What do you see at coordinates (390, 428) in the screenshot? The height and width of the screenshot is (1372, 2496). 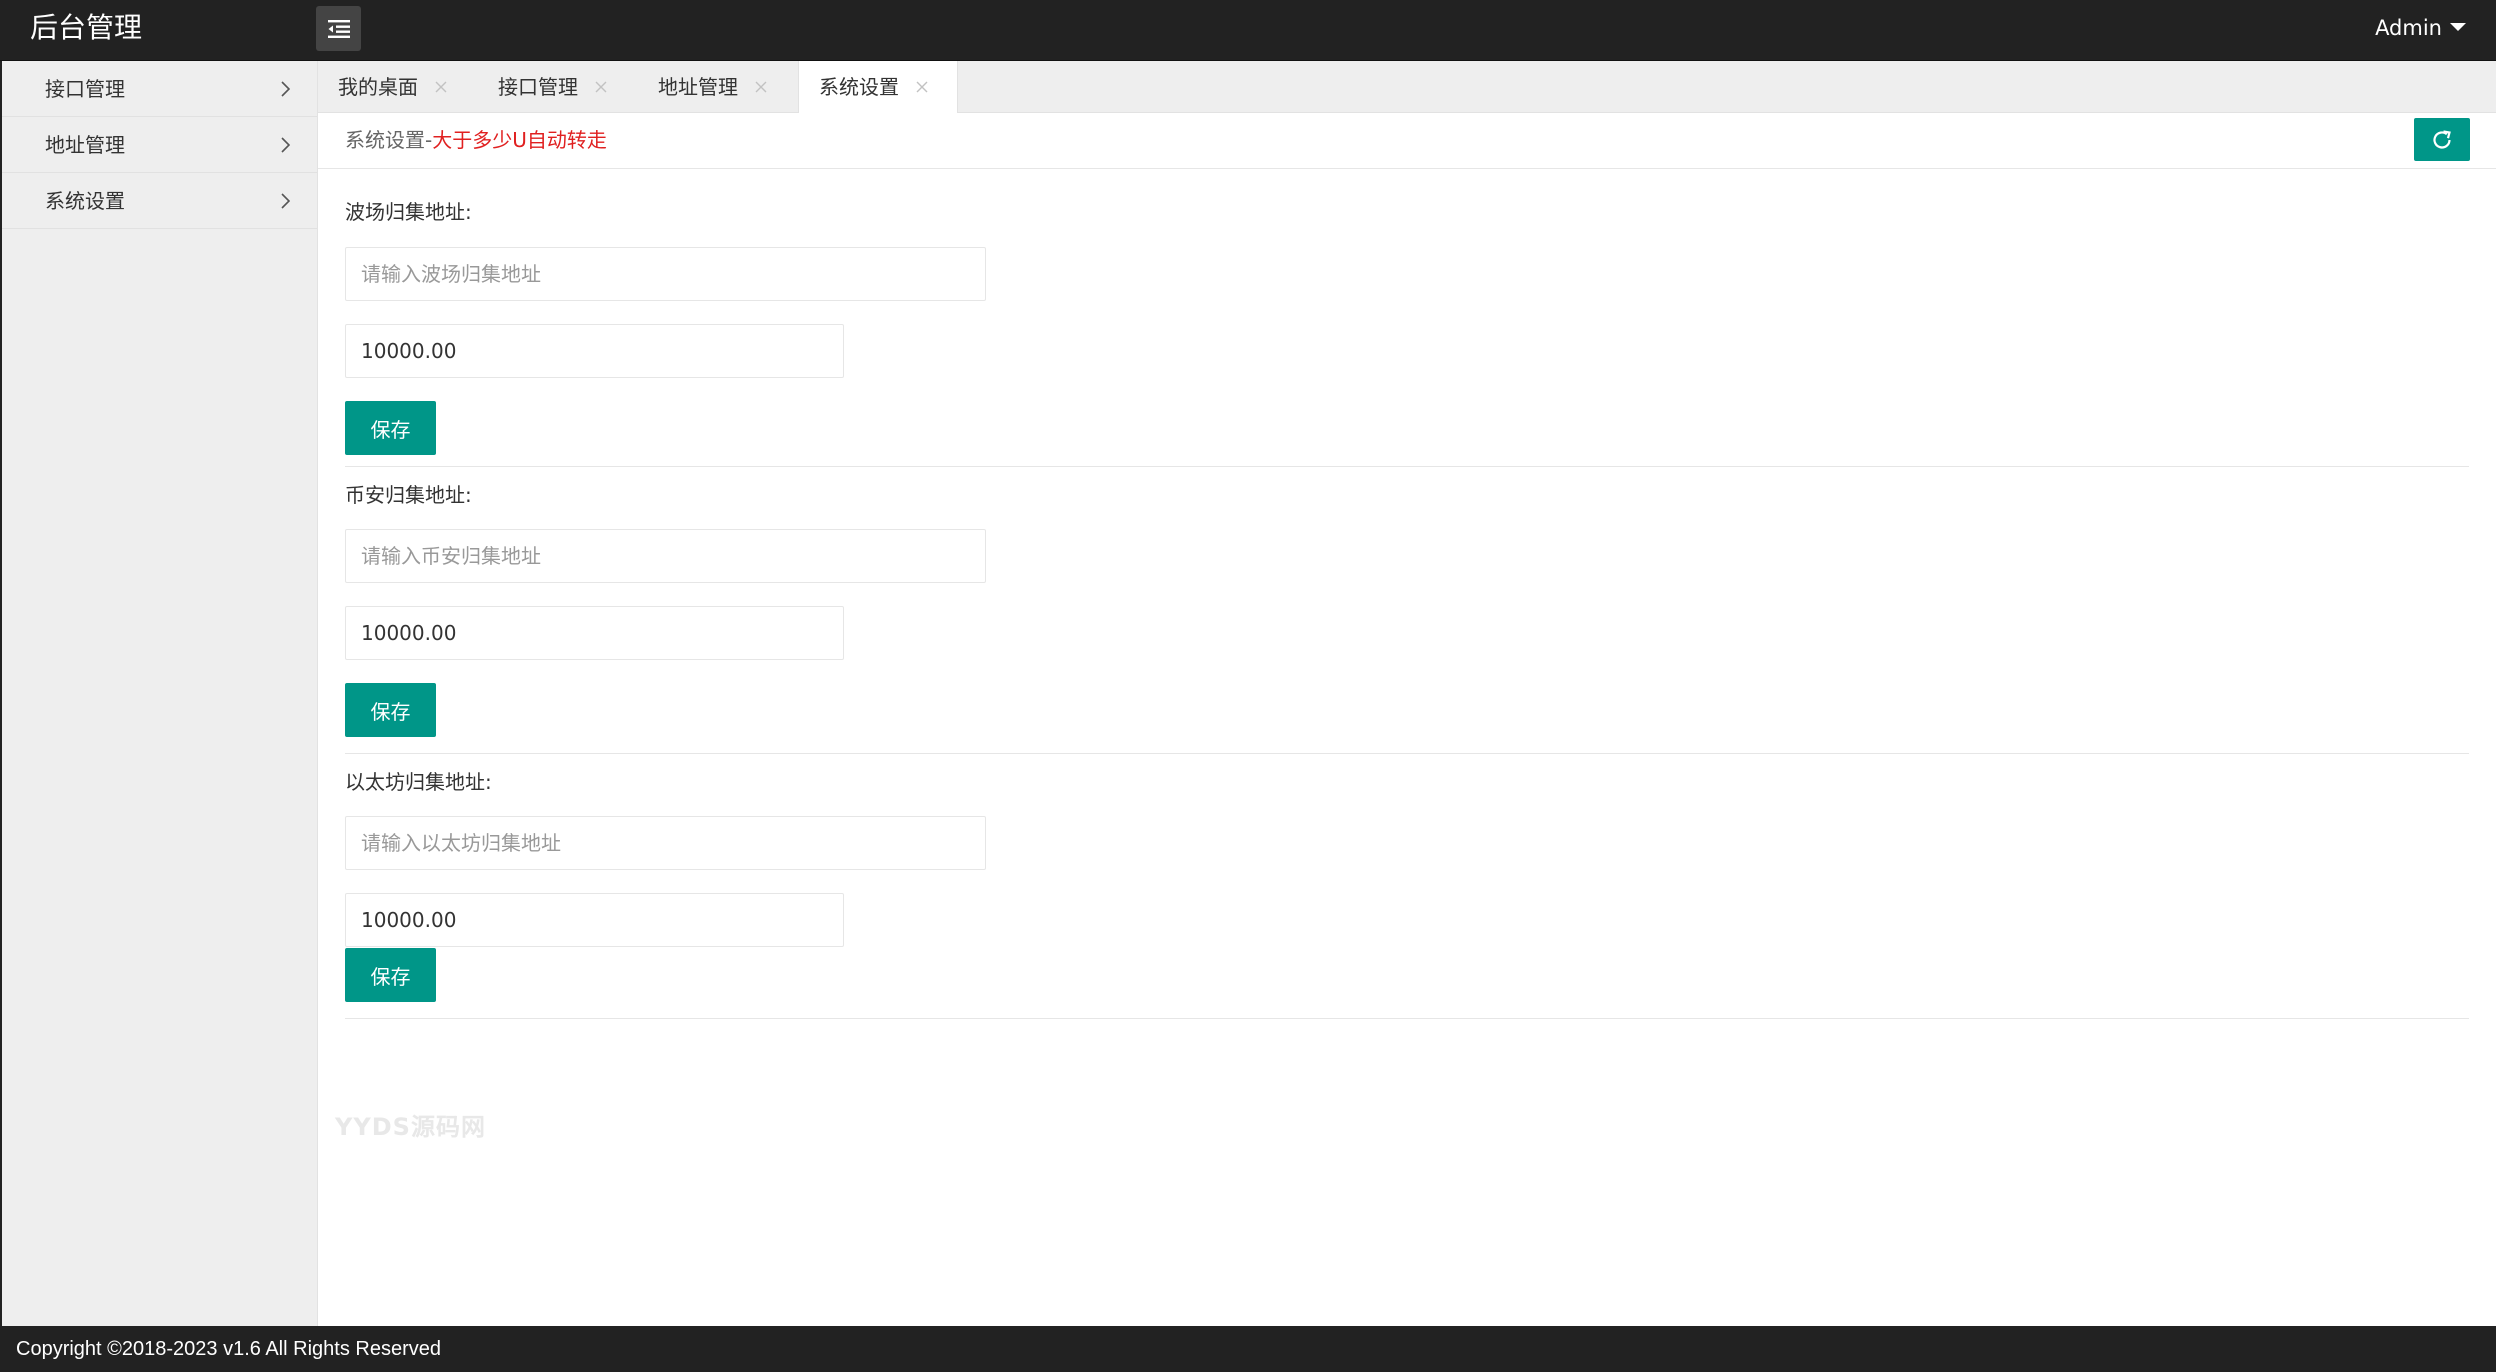 I see `tron-save-button: 保存` at bounding box center [390, 428].